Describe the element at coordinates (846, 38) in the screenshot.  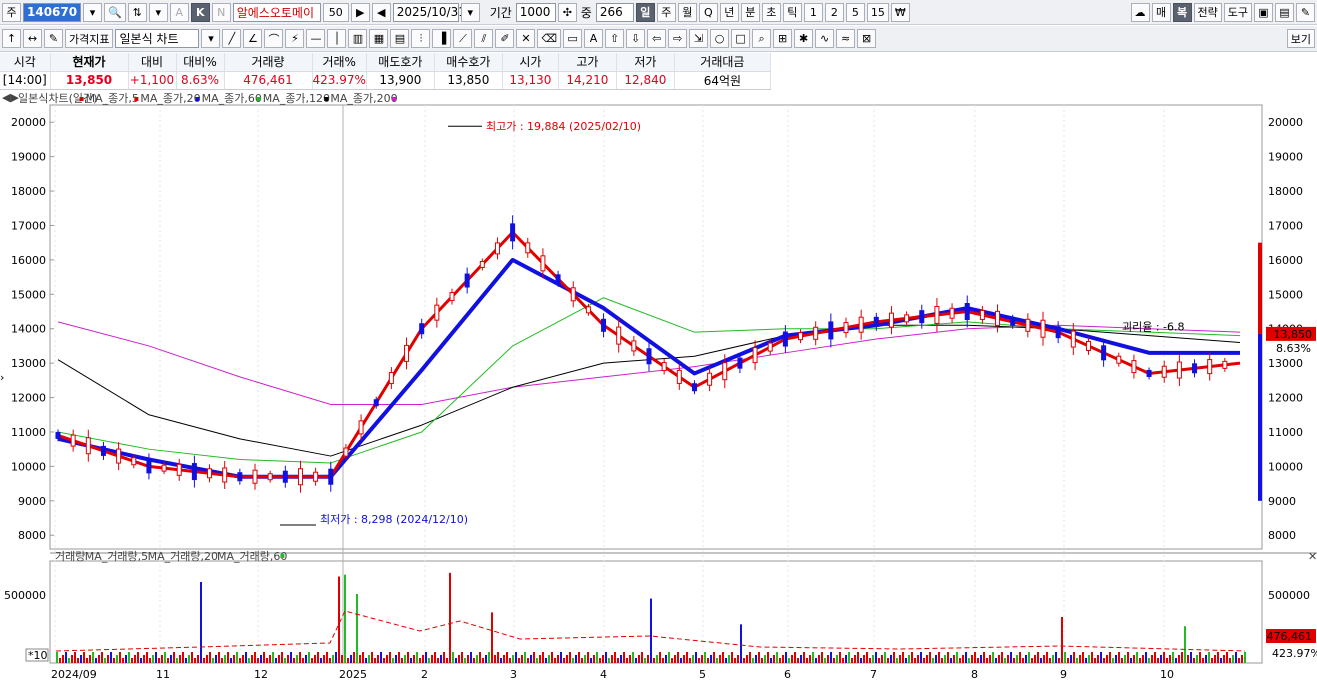
I see `wave2-icon: ≈` at that location.